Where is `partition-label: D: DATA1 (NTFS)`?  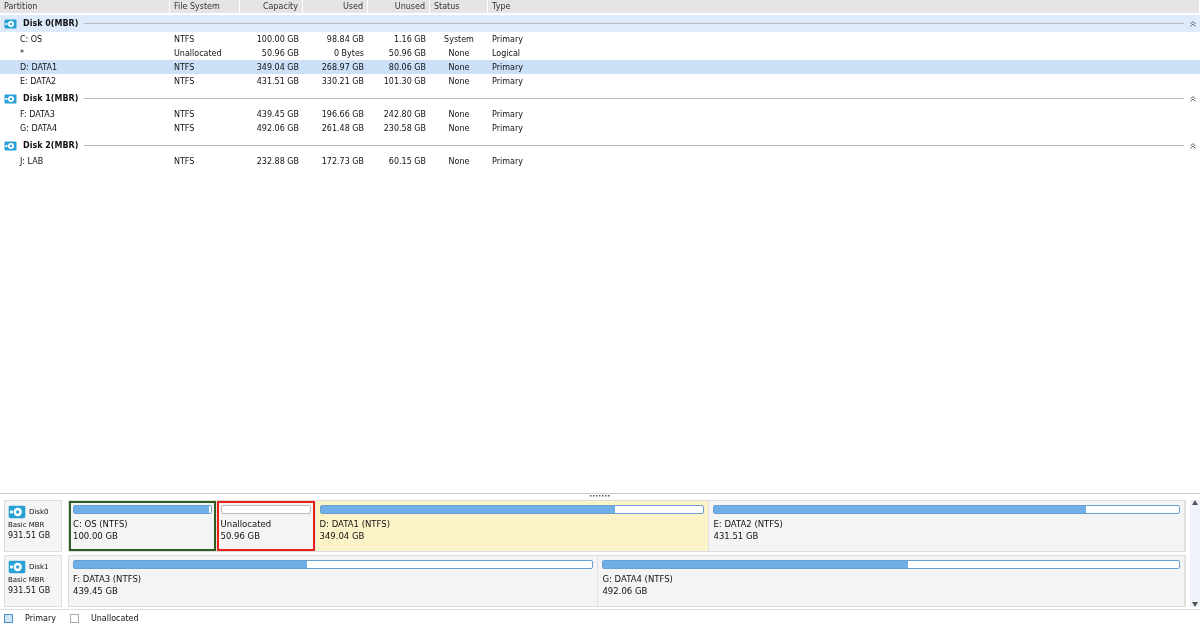 partition-label: D: DATA1 (NTFS) is located at coordinates (355, 524).